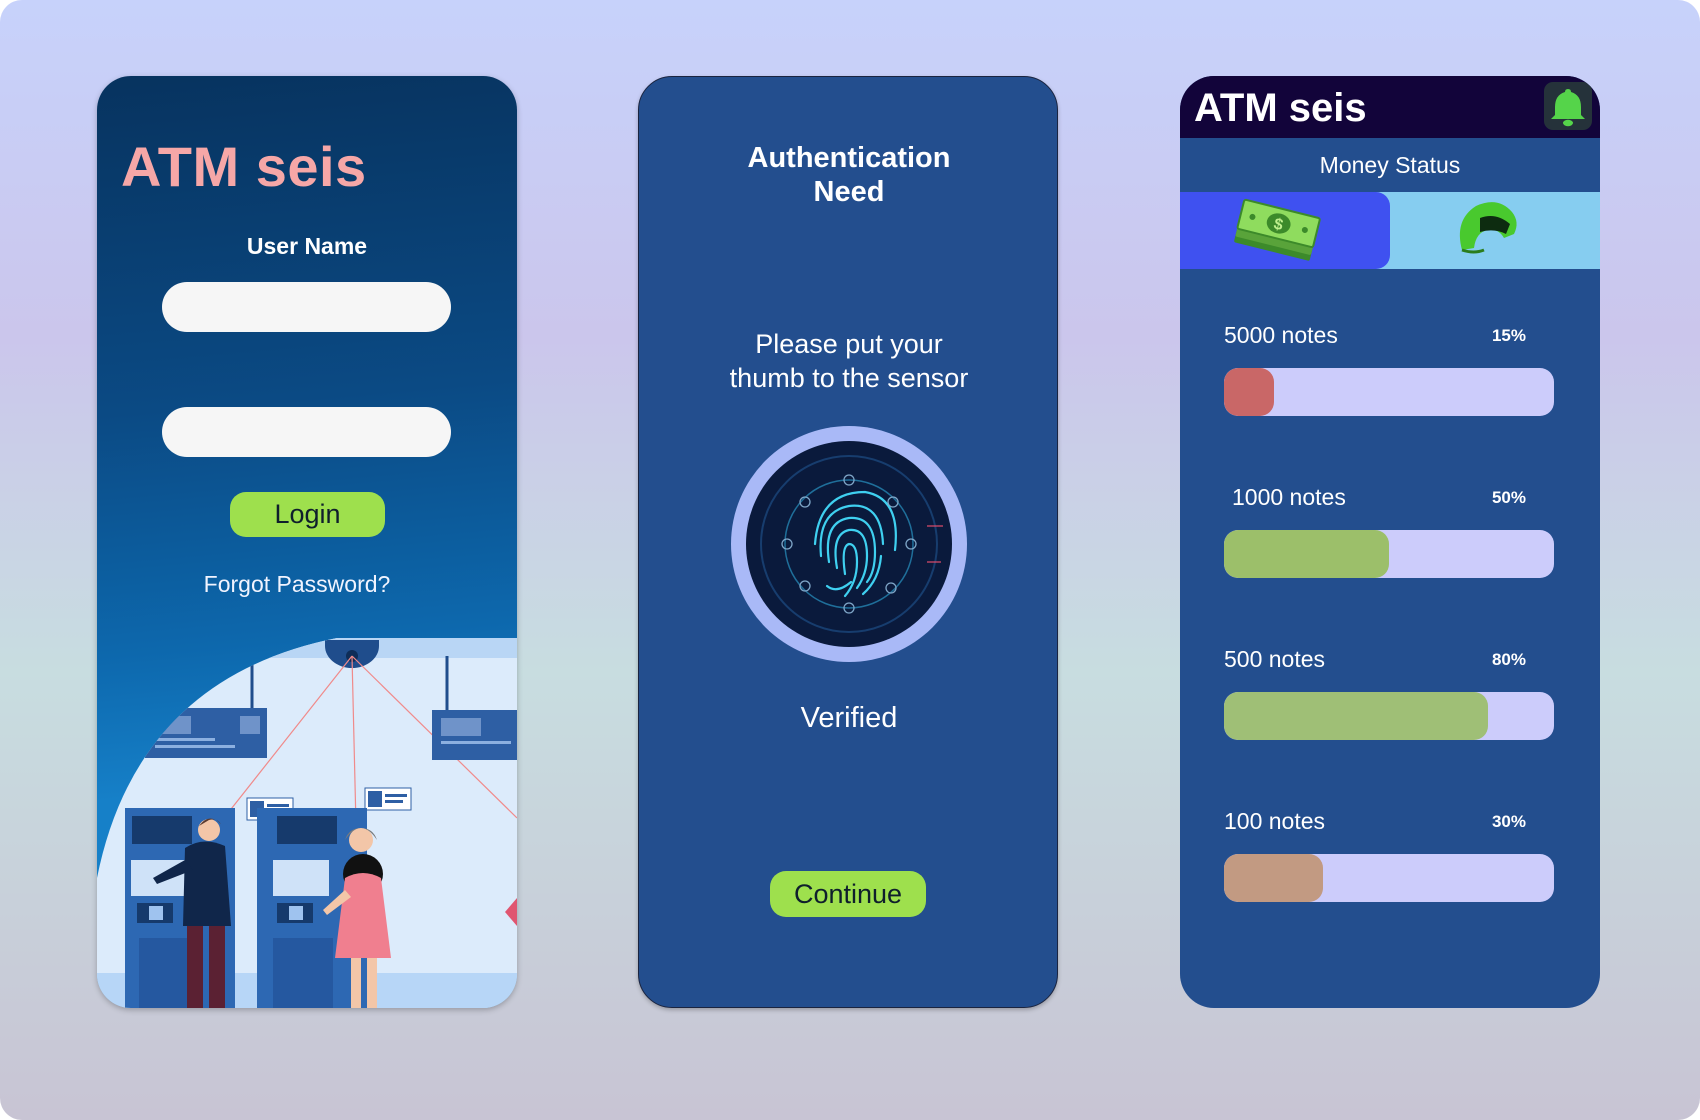  I want to click on helmet-icon, so click(1488, 228).